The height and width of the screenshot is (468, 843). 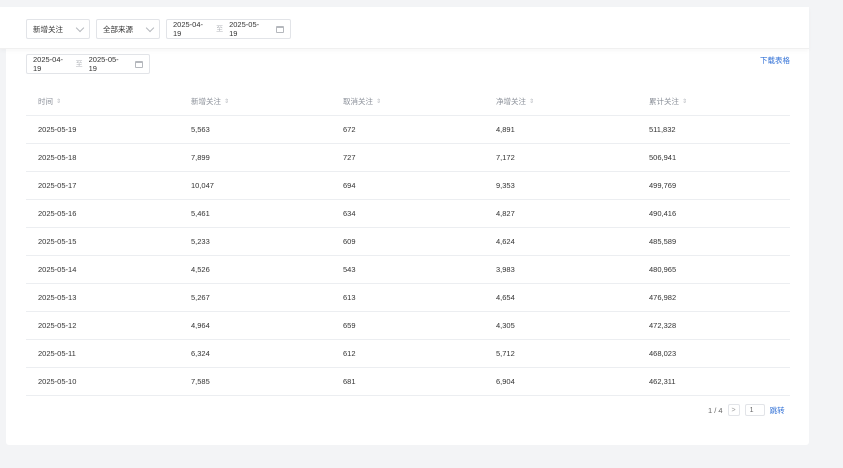 What do you see at coordinates (826, 234) in the screenshot?
I see `right-gutter` at bounding box center [826, 234].